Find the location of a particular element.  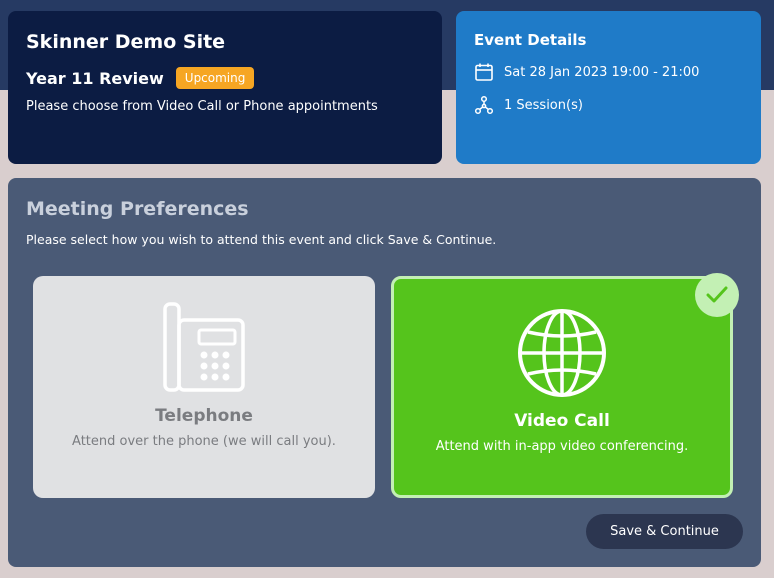

sessions-network-icon is located at coordinates (484, 105).